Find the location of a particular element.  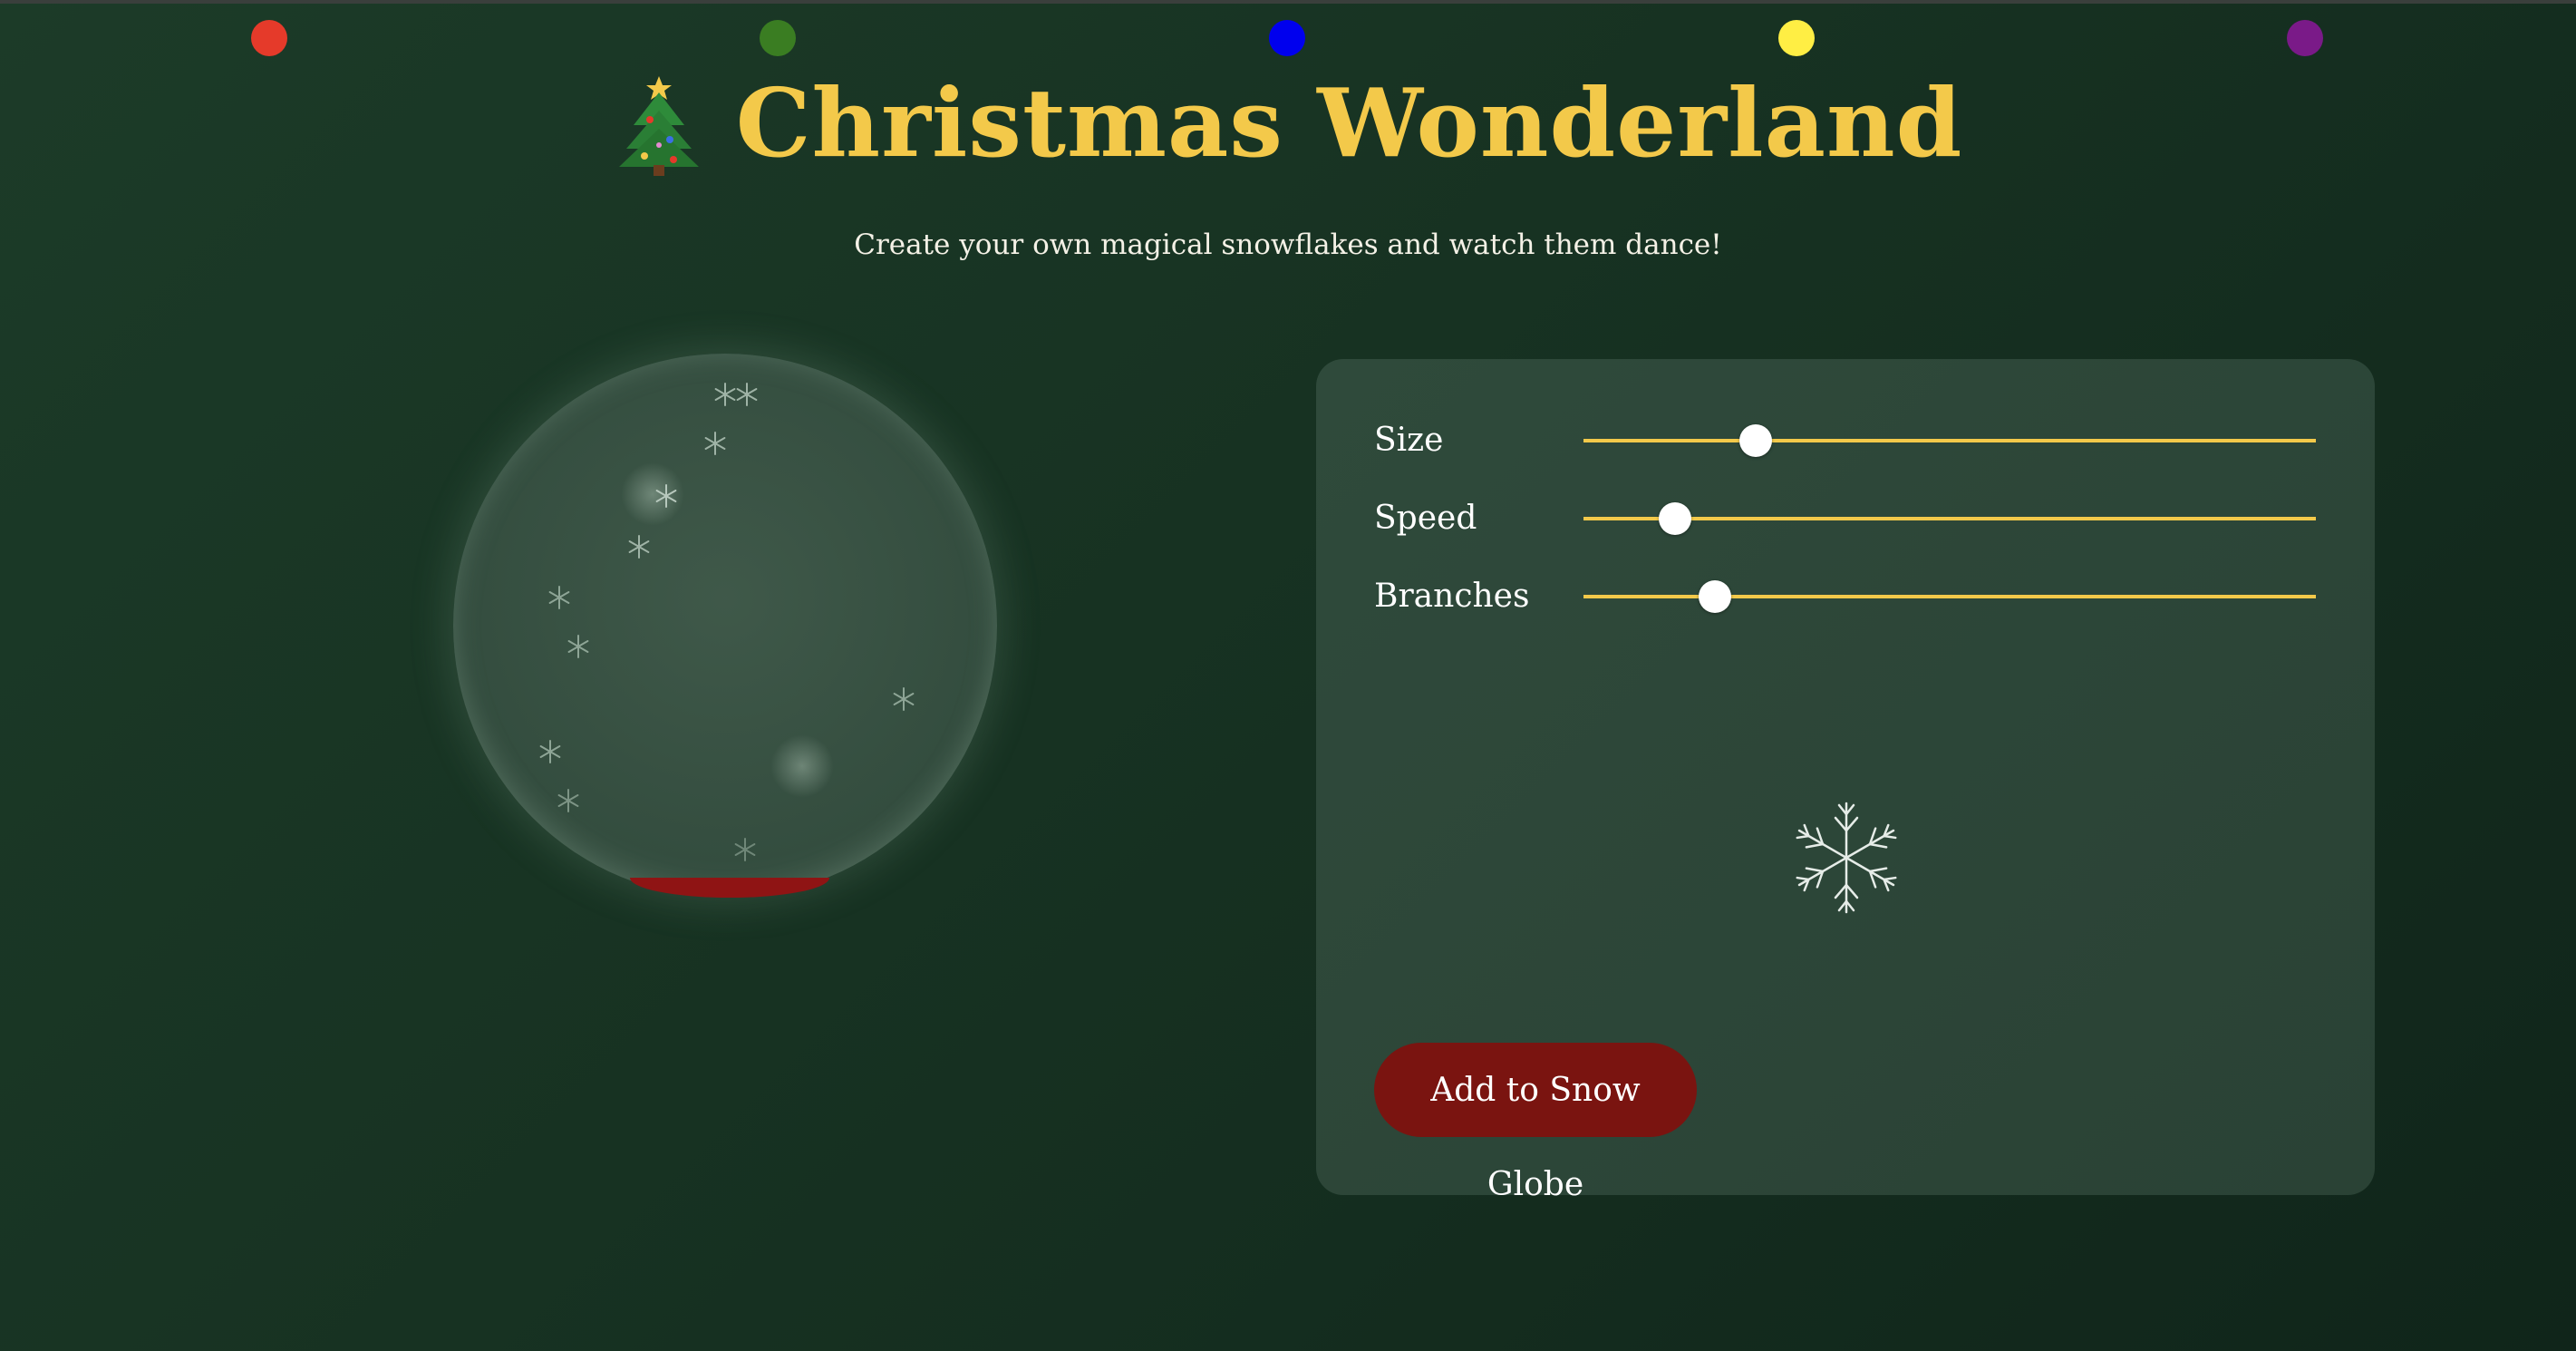

speed-slider is located at coordinates (1949, 518).